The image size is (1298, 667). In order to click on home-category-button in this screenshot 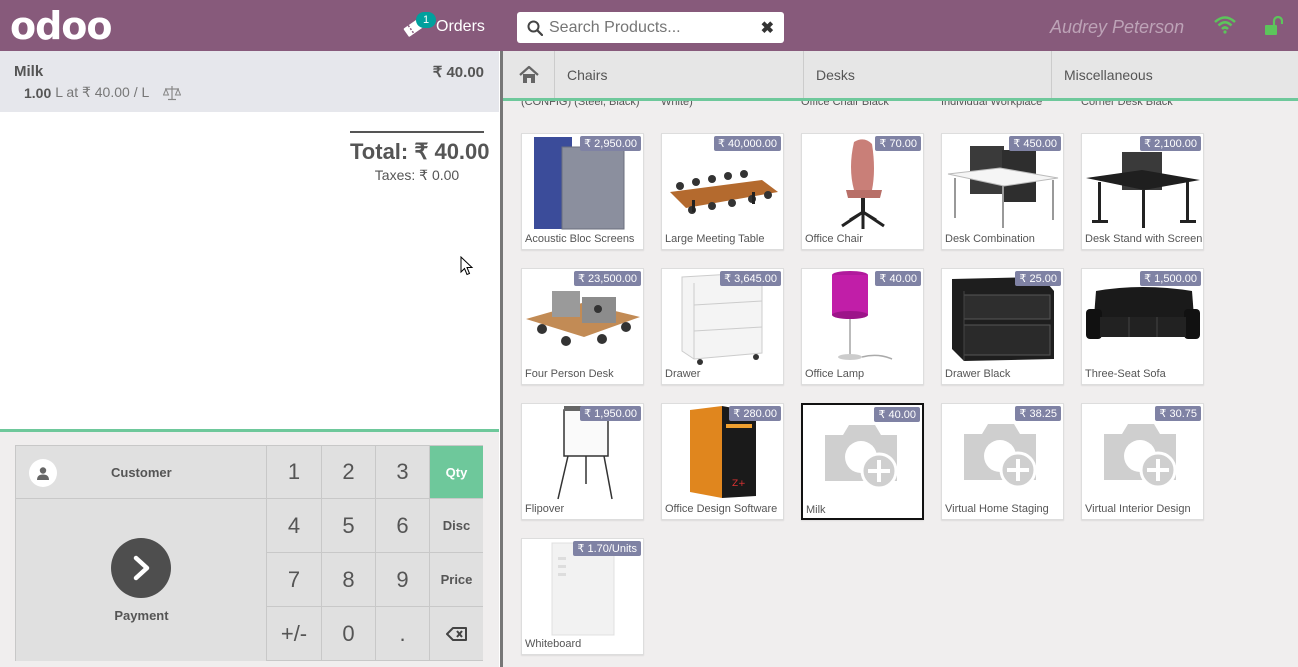, I will do `click(529, 74)`.